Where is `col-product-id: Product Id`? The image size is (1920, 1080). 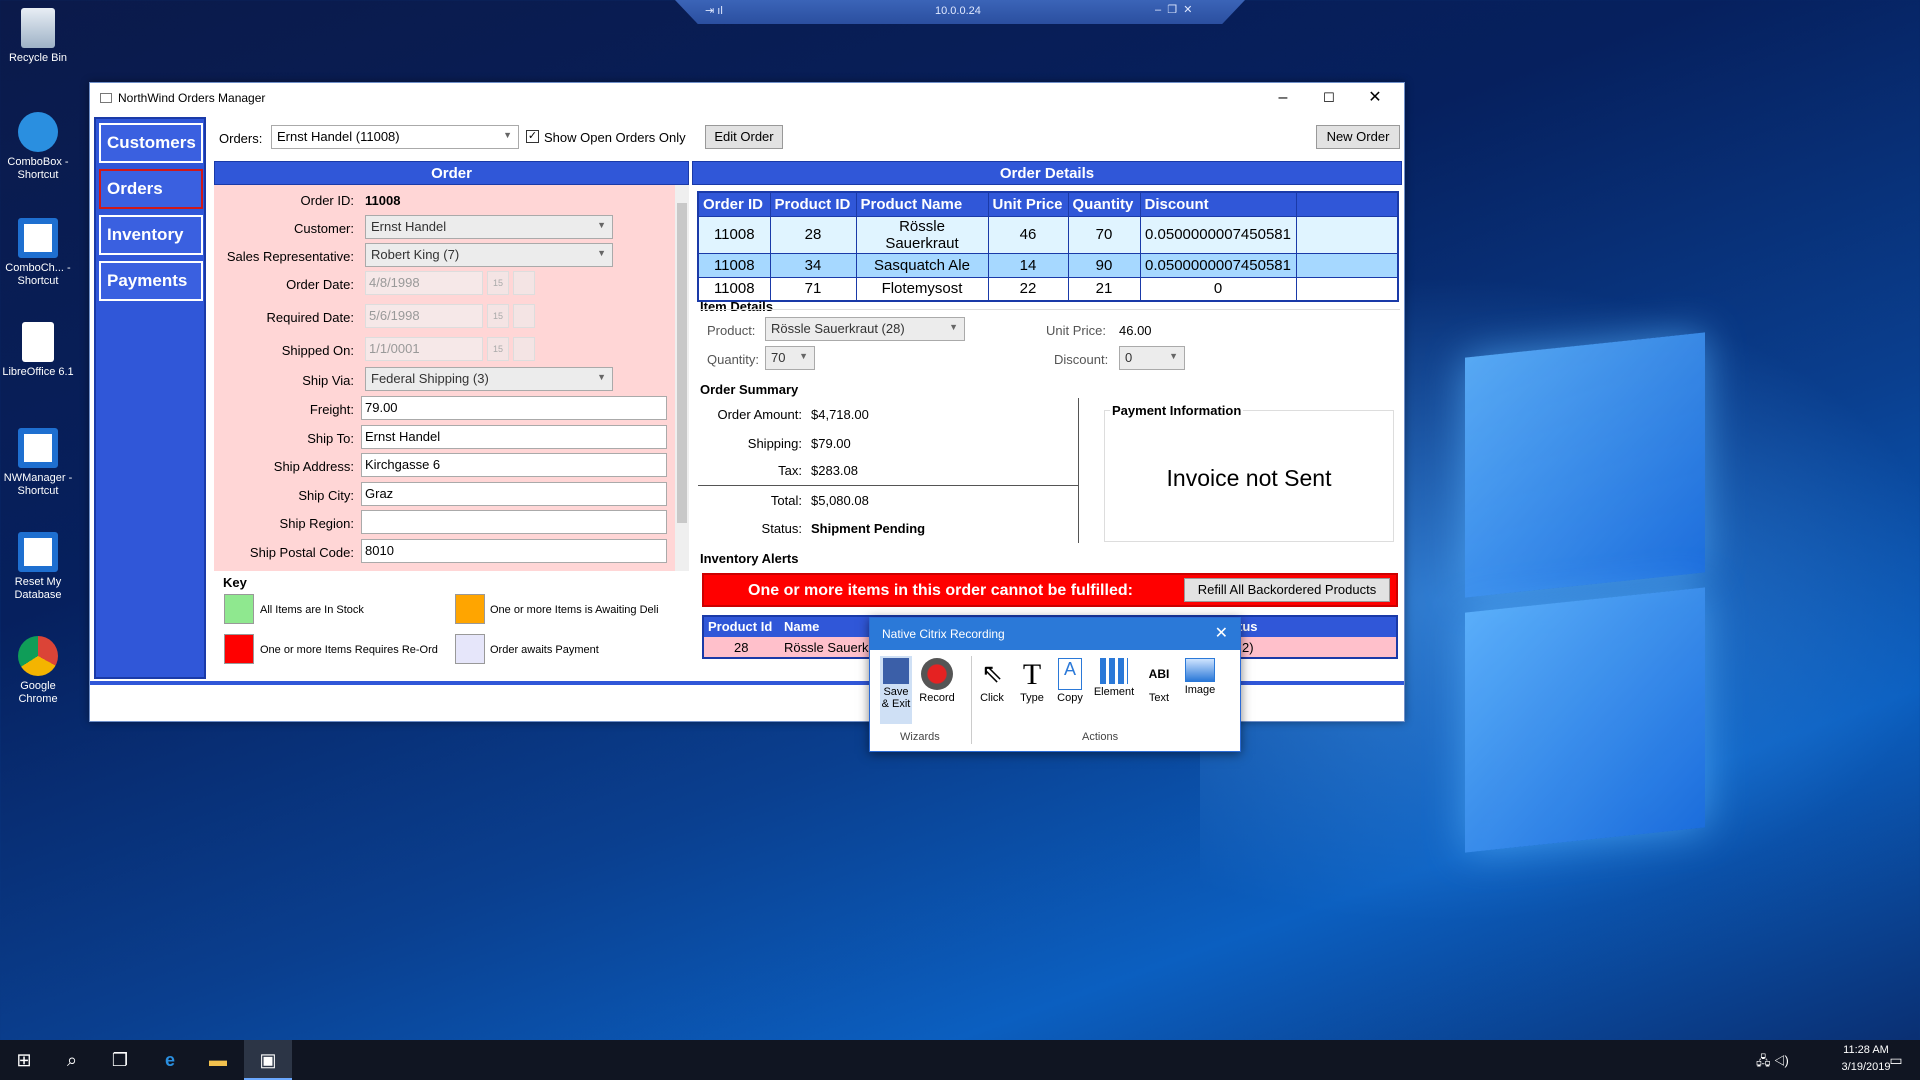
col-product-id: Product Id is located at coordinates (740, 626).